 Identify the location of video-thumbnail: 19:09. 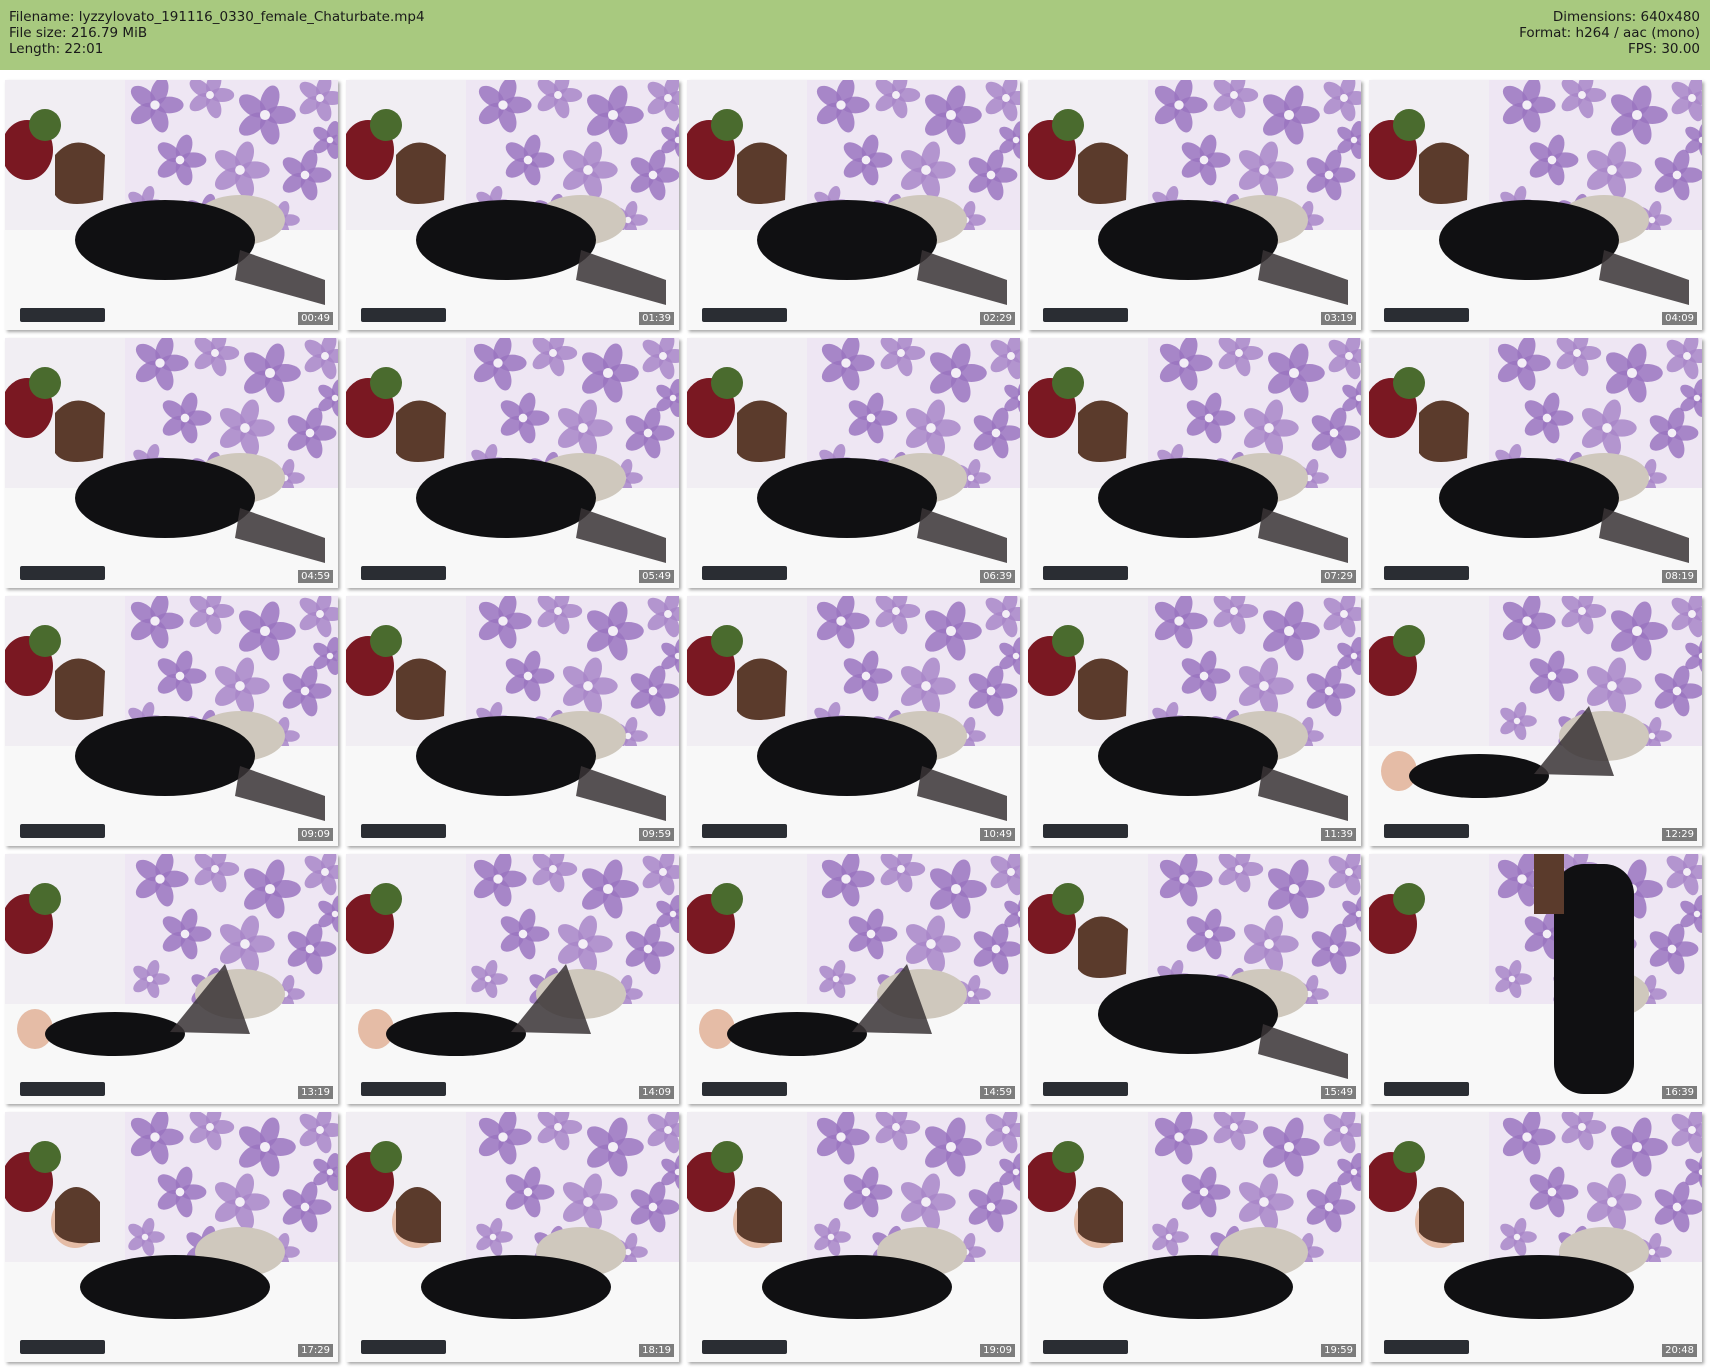
(853, 1237).